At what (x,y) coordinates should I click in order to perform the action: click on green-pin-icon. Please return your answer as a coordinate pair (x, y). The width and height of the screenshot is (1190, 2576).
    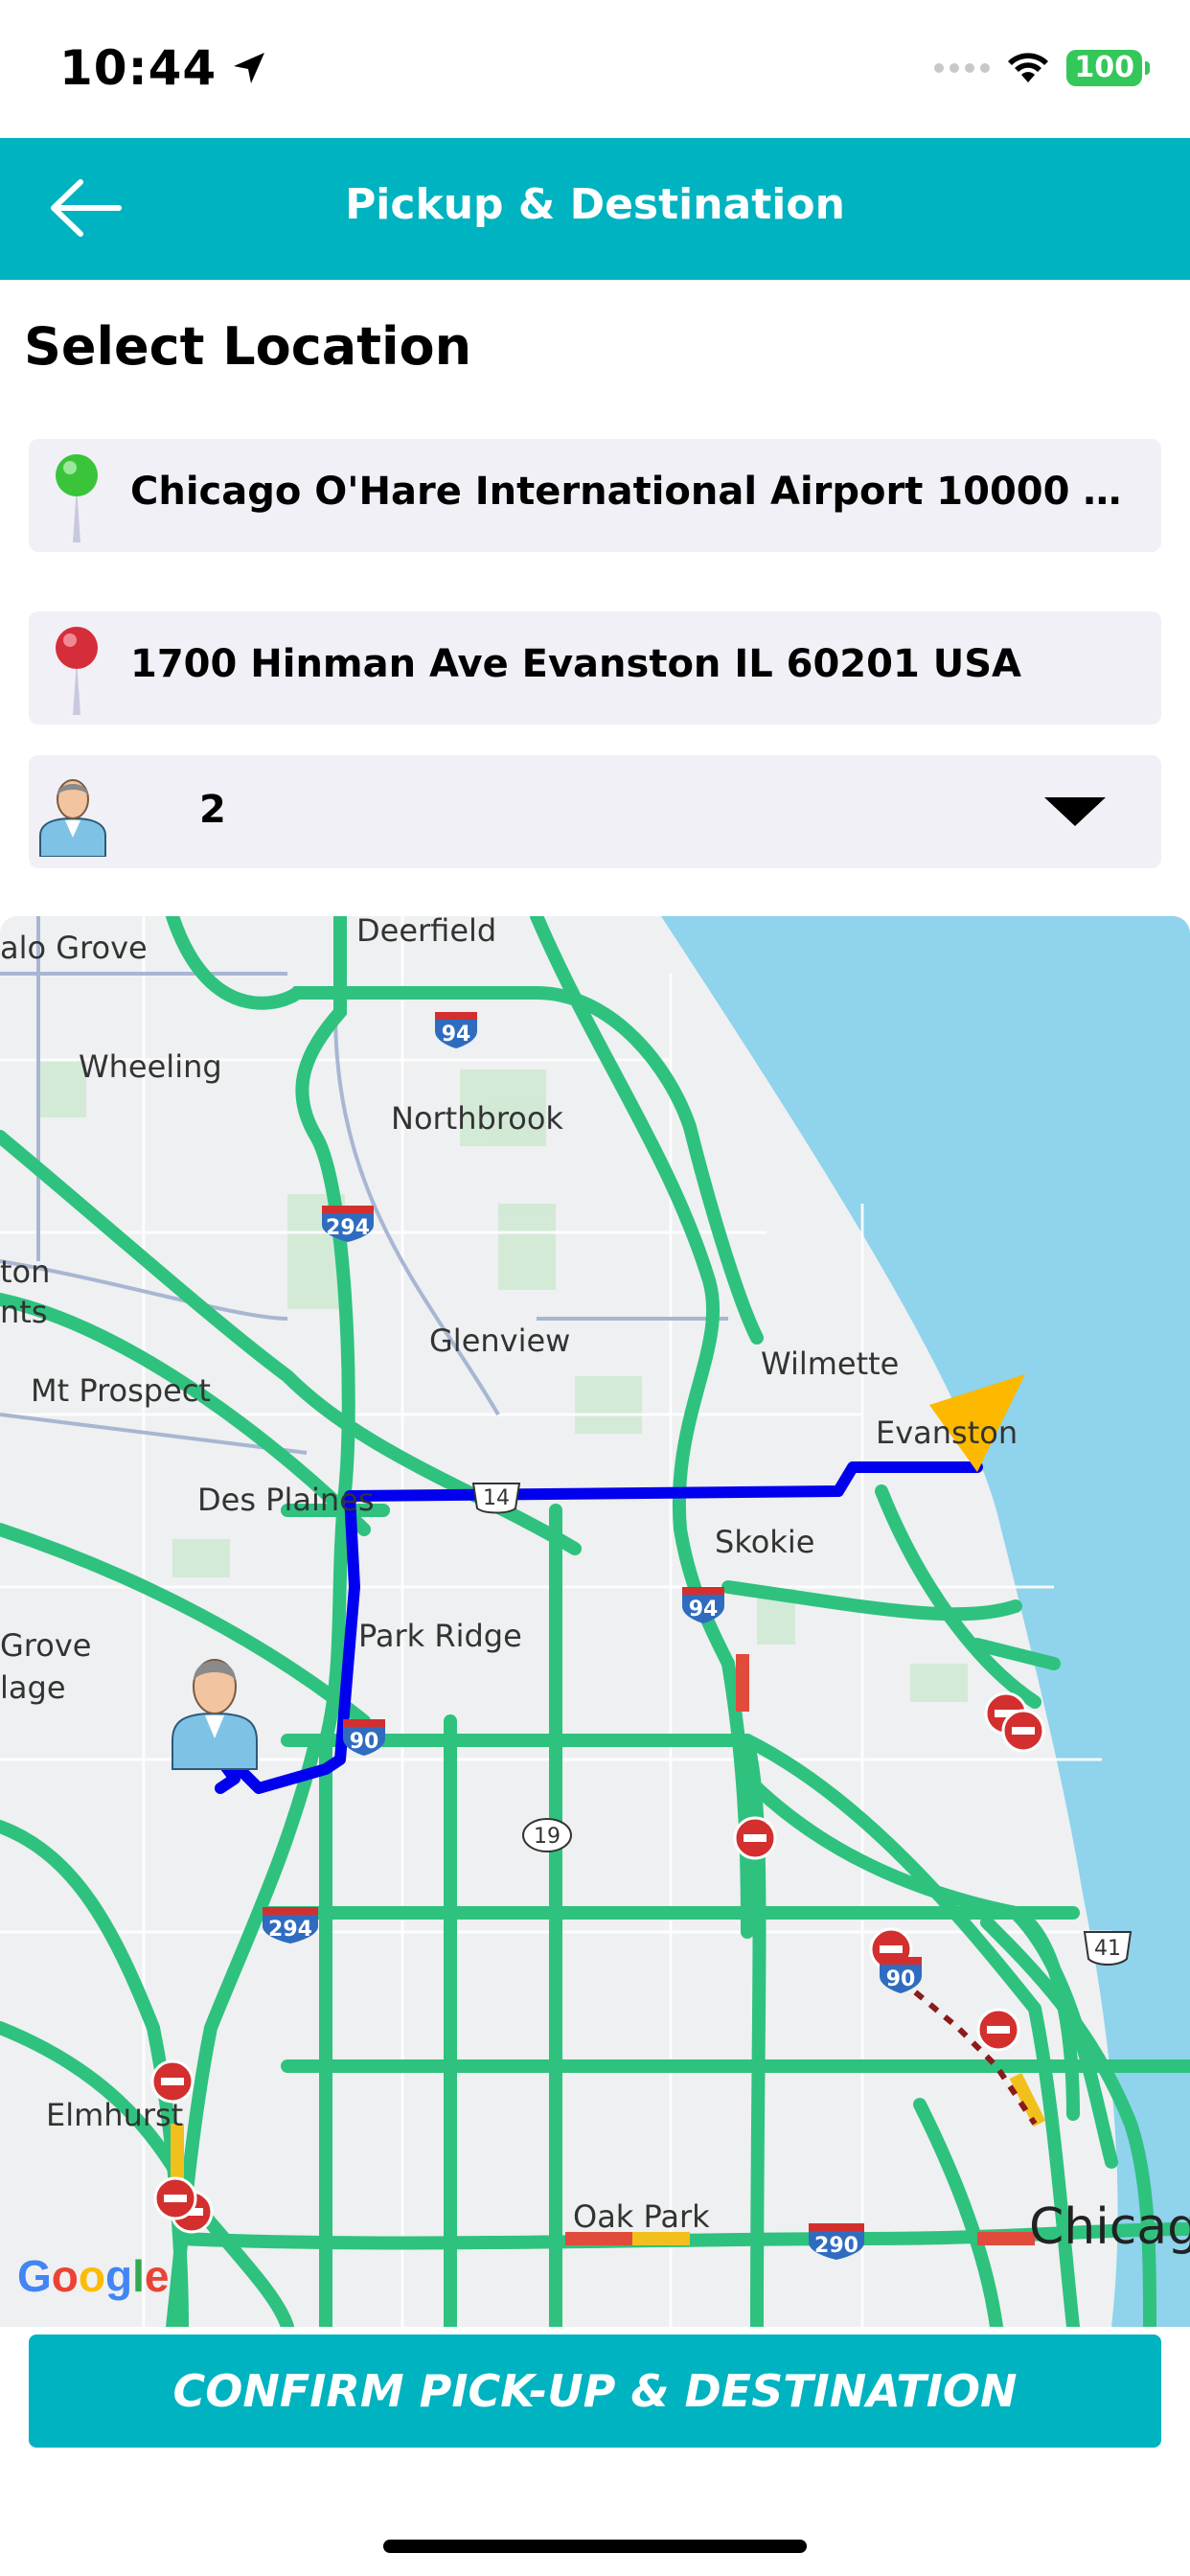
    Looking at the image, I should click on (77, 498).